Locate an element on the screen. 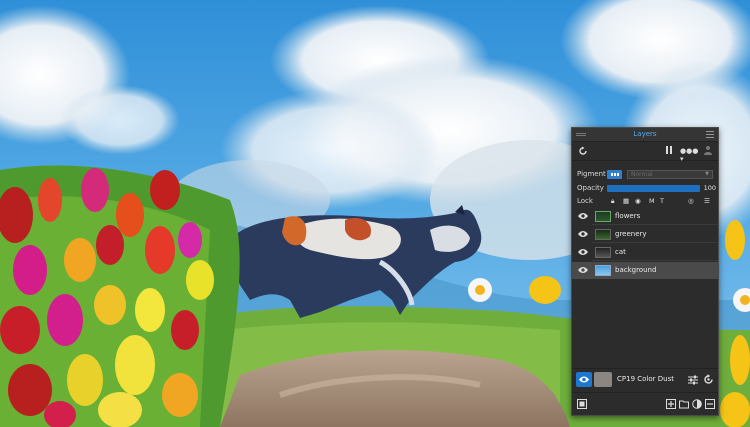 Image resolution: width=750 pixels, height=427 pixels. pigment-row: Pigment Normal ▼ is located at coordinates (645, 174).